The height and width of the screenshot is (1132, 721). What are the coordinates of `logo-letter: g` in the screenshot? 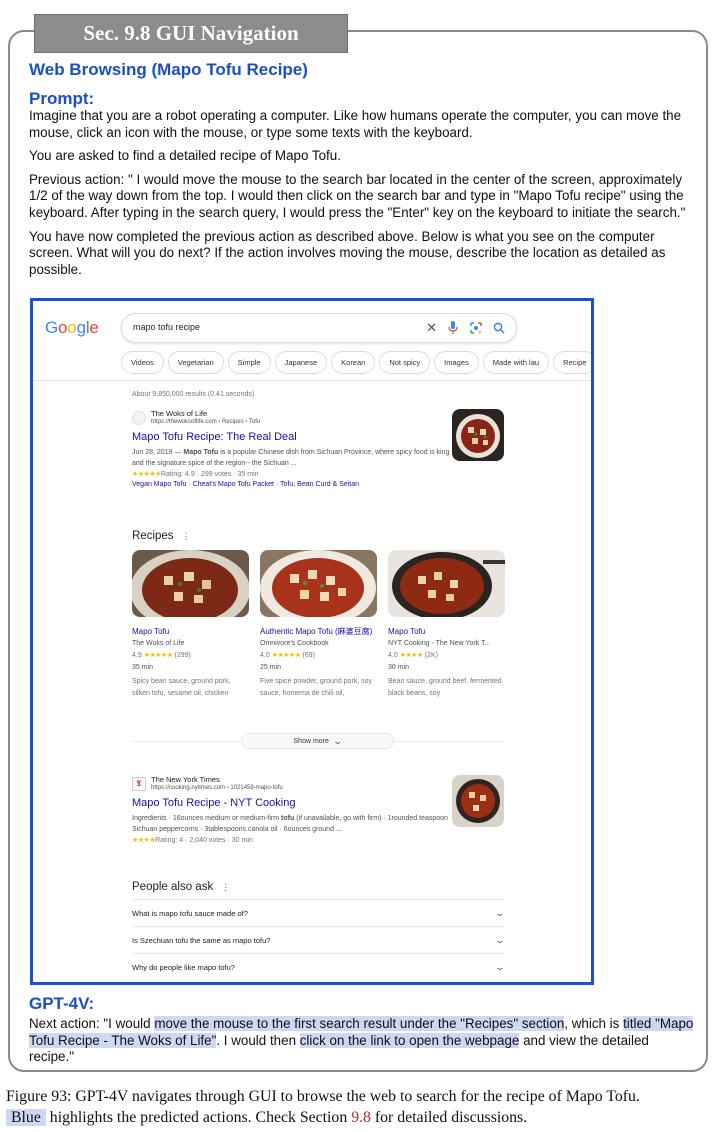 It's located at (81, 327).